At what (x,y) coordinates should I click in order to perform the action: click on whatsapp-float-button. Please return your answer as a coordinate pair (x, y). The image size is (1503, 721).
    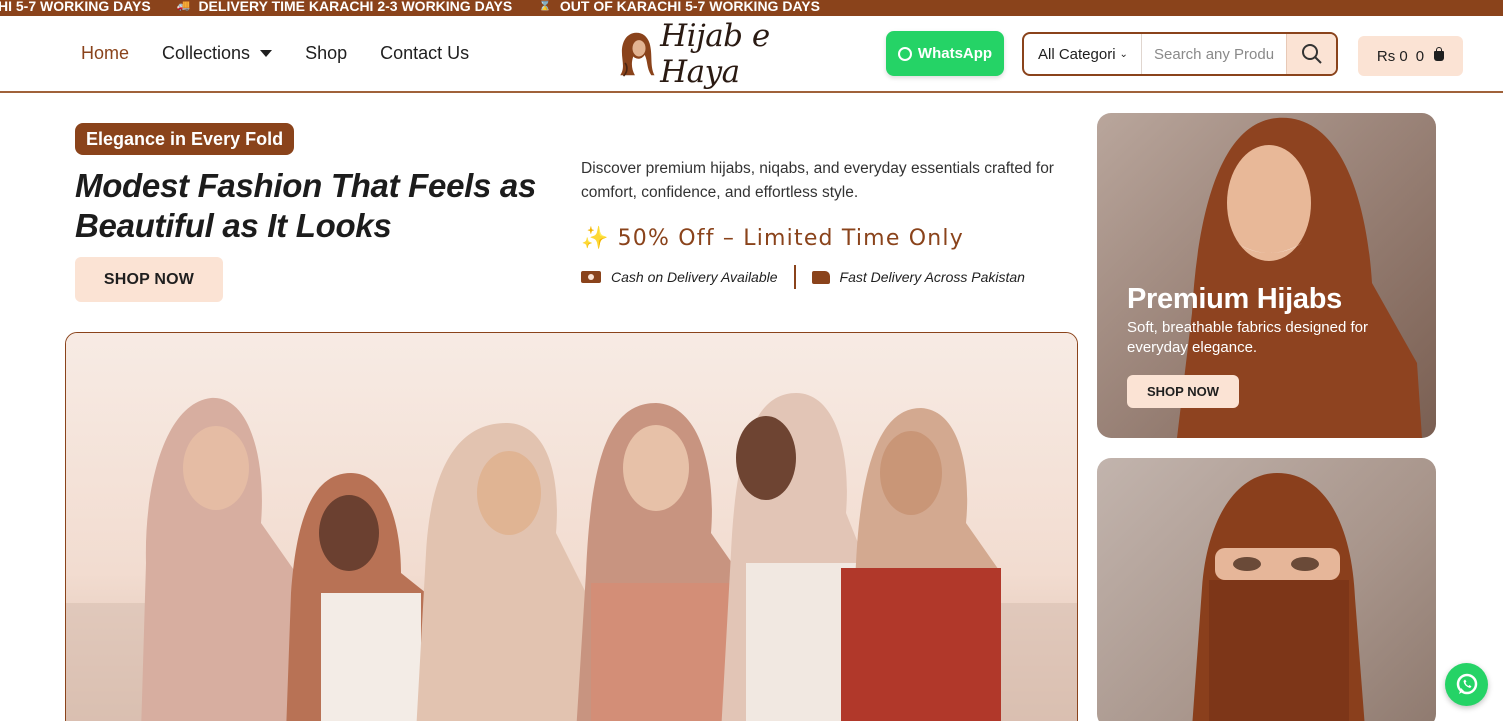
    Looking at the image, I should click on (1466, 684).